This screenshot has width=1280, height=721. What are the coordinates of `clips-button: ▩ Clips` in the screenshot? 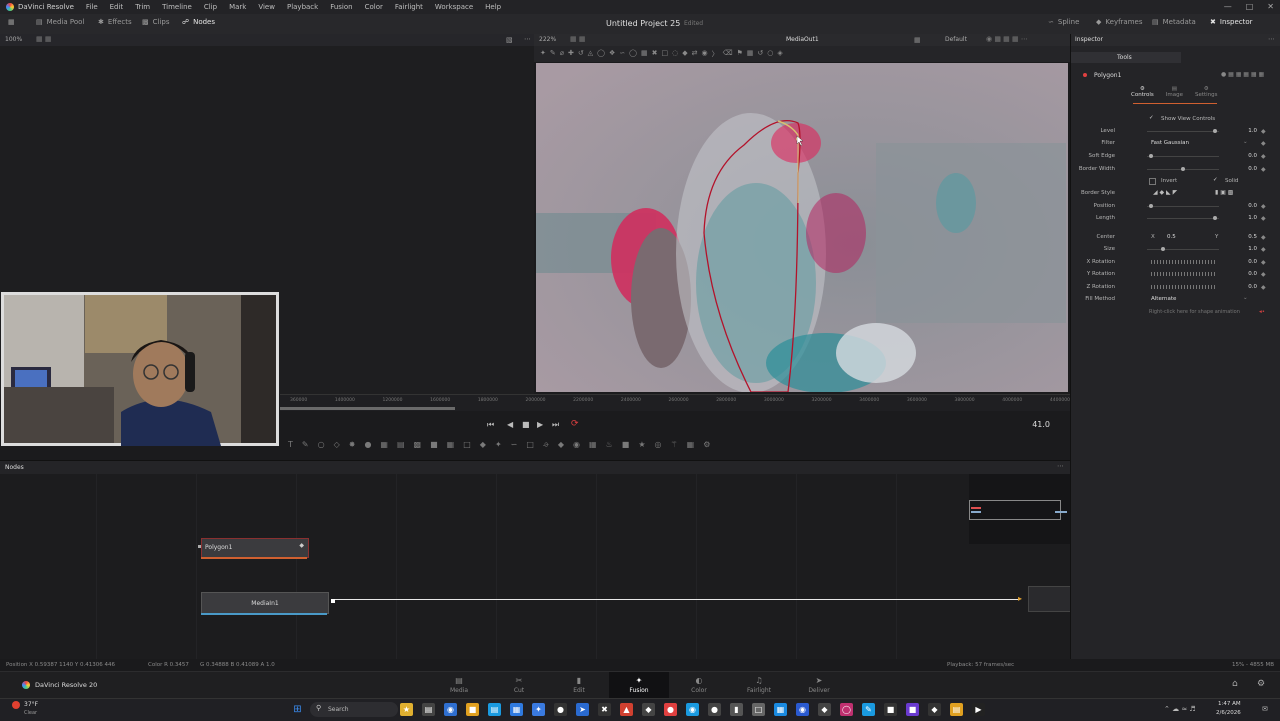 It's located at (156, 22).